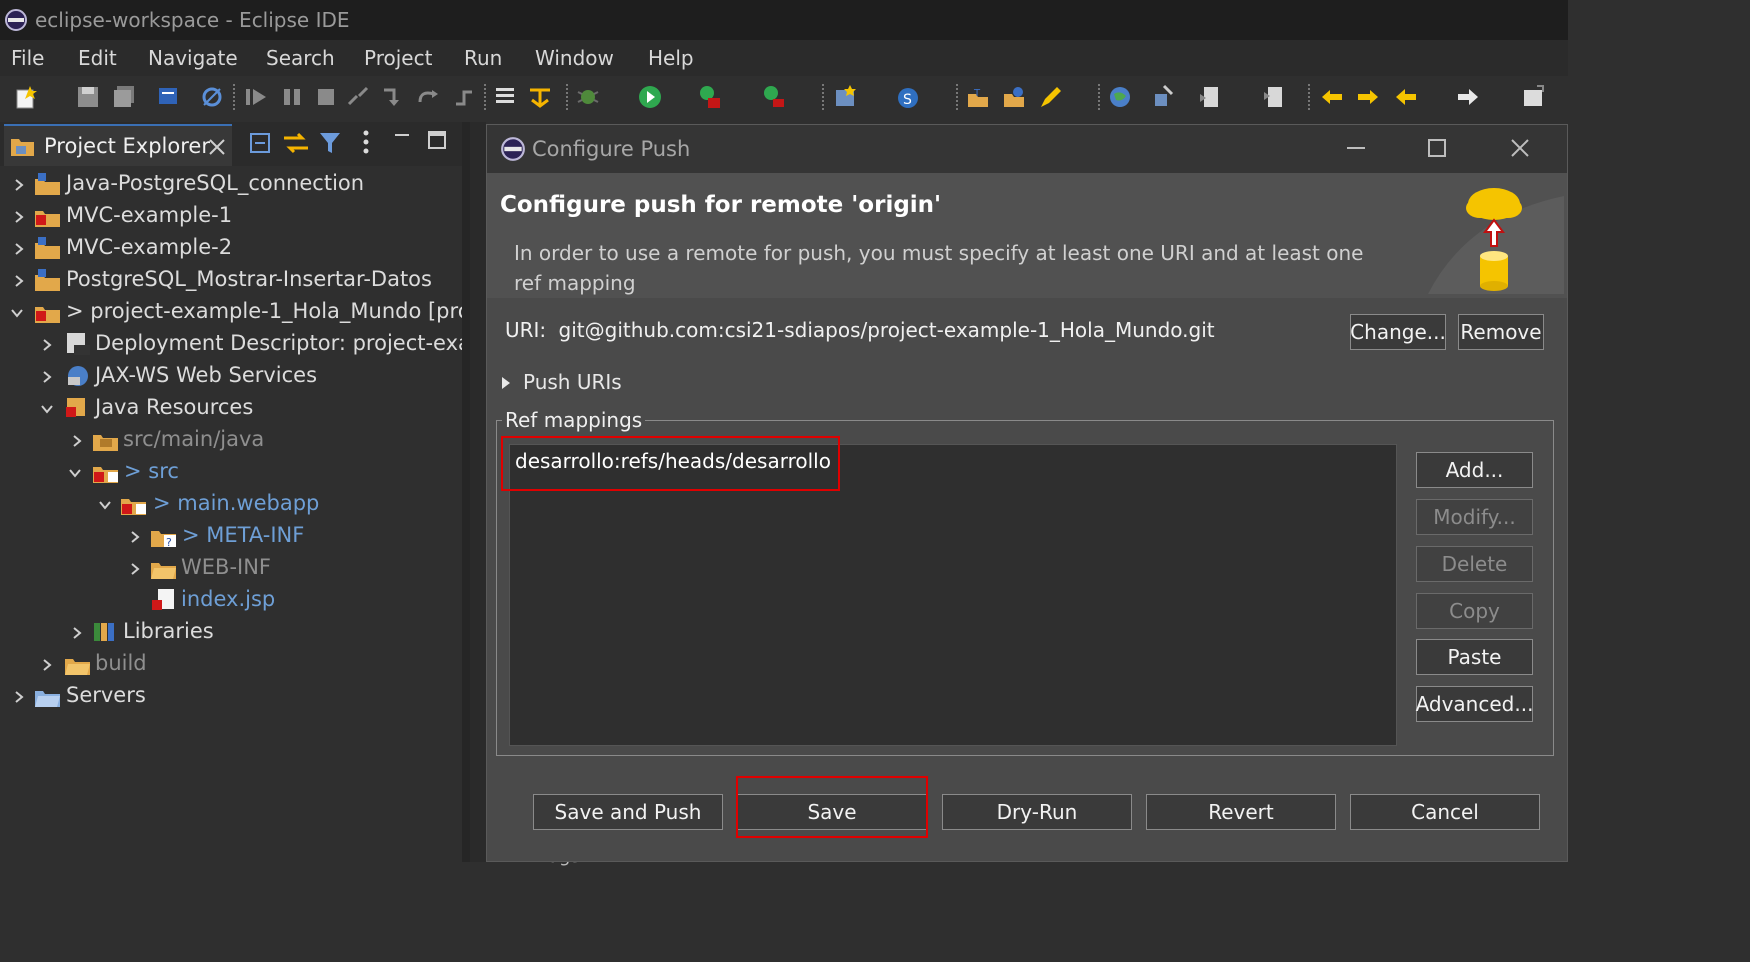 Image resolution: width=1750 pixels, height=962 pixels. What do you see at coordinates (650, 97) in the screenshot?
I see `run-icon` at bounding box center [650, 97].